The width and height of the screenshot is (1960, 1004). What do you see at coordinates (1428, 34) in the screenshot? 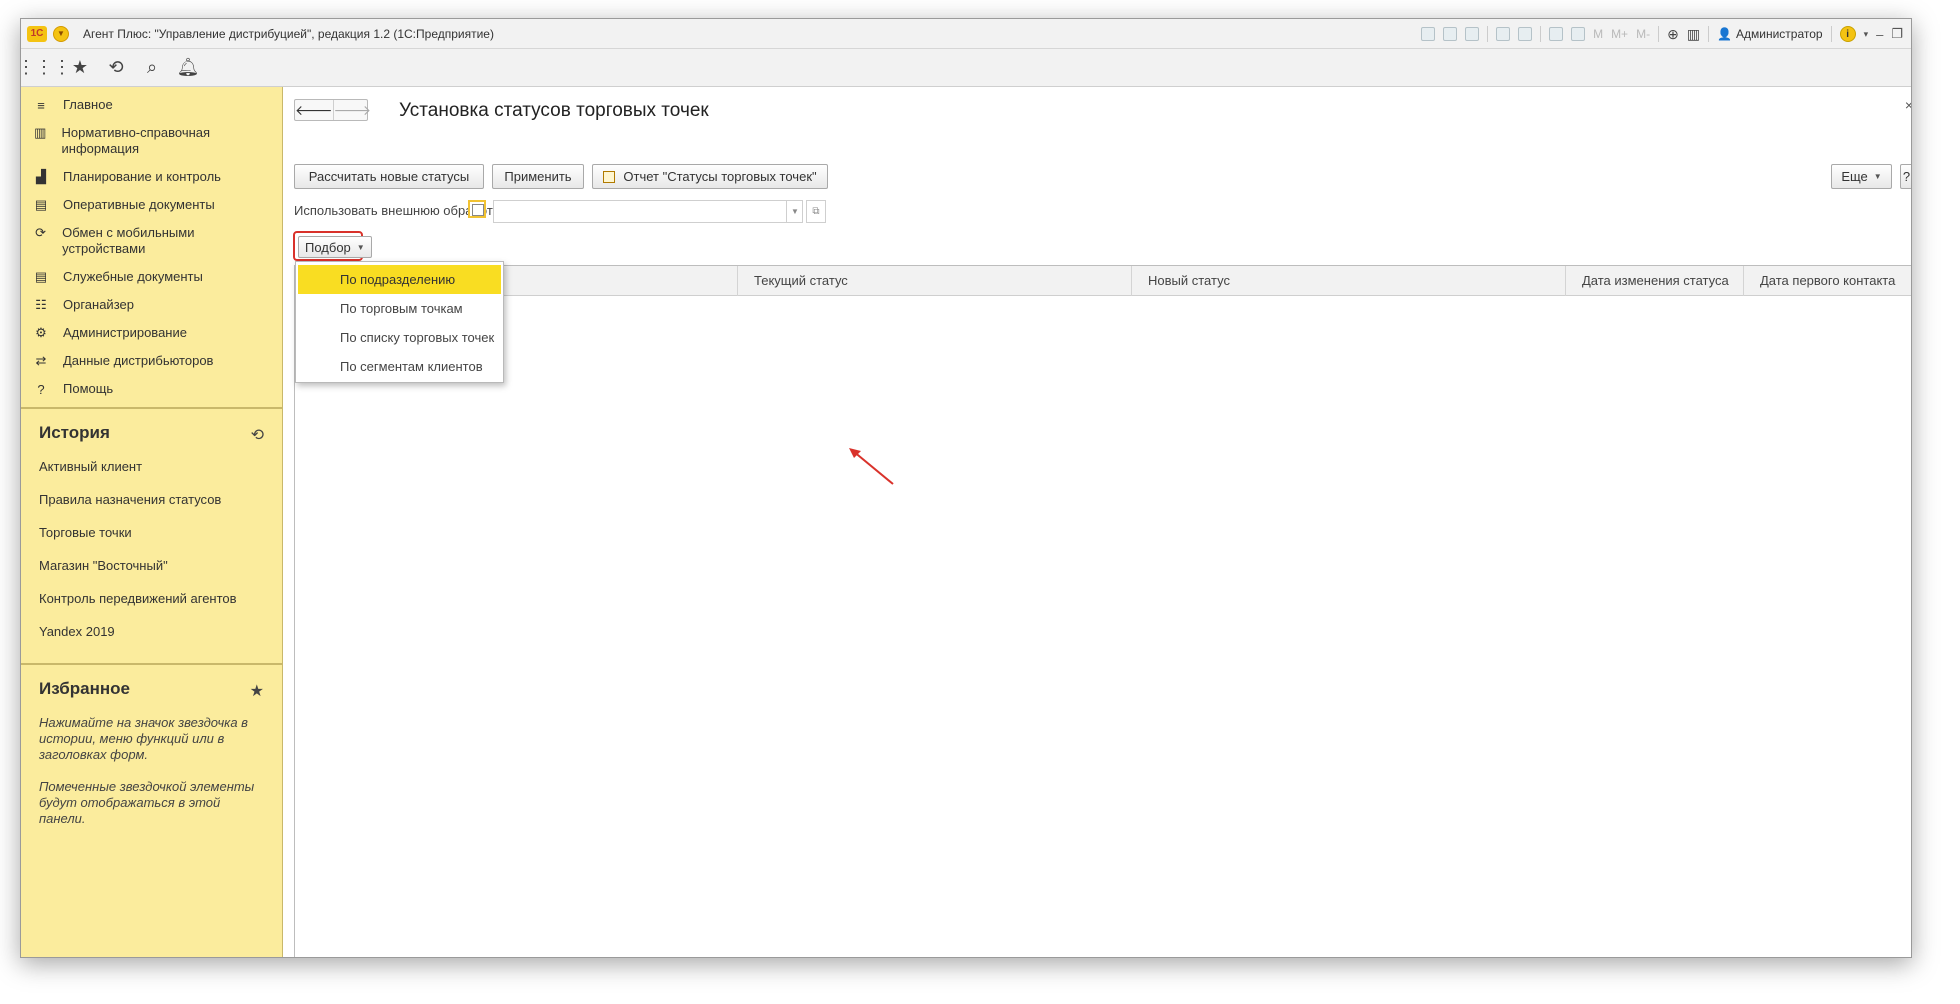
I see `save-icon` at bounding box center [1428, 34].